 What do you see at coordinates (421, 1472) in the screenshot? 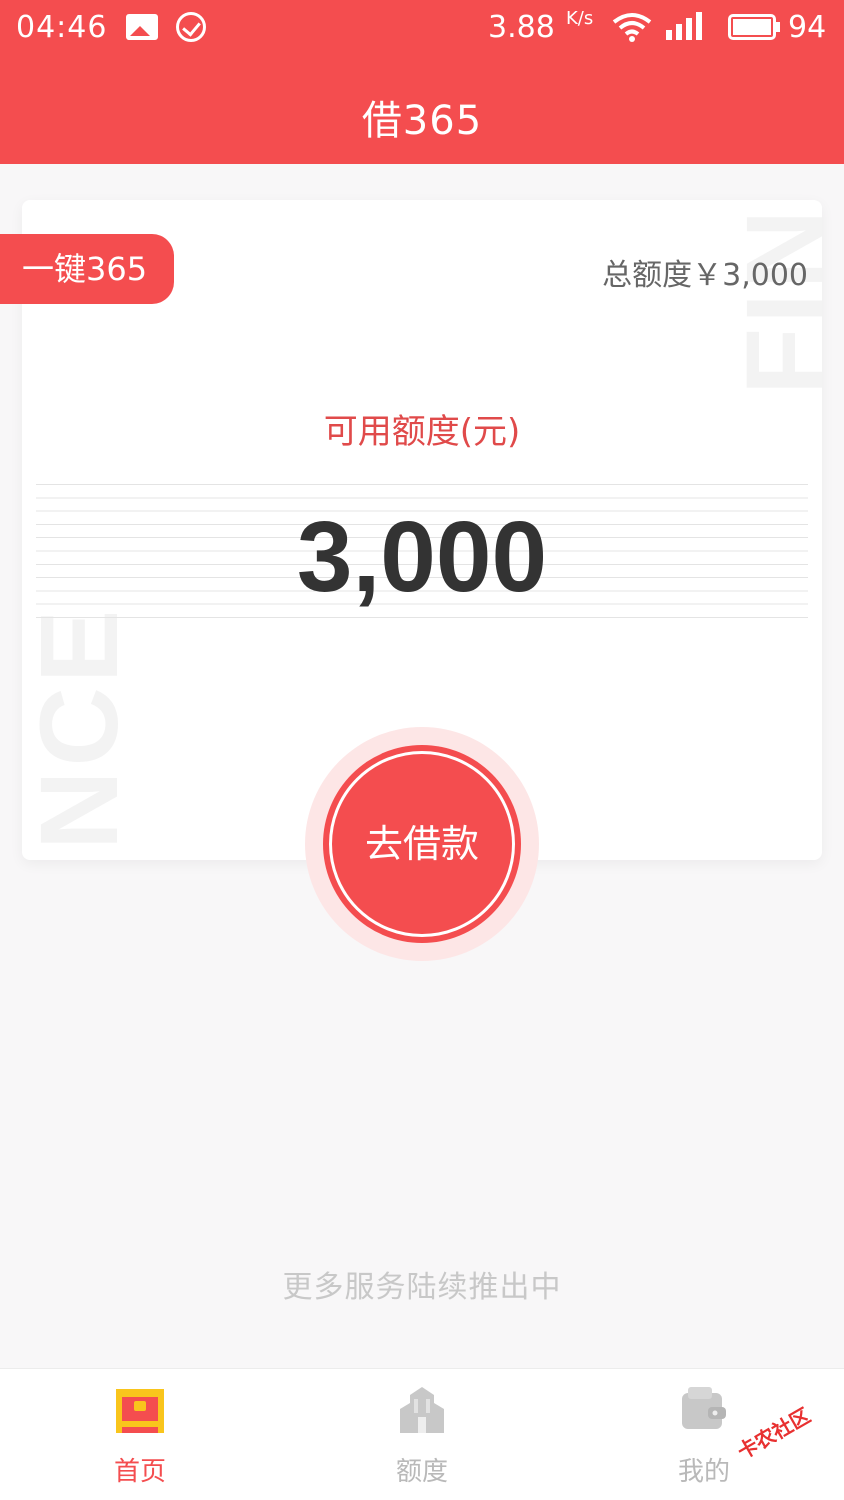
I see `tab-limit-label: 额度` at bounding box center [421, 1472].